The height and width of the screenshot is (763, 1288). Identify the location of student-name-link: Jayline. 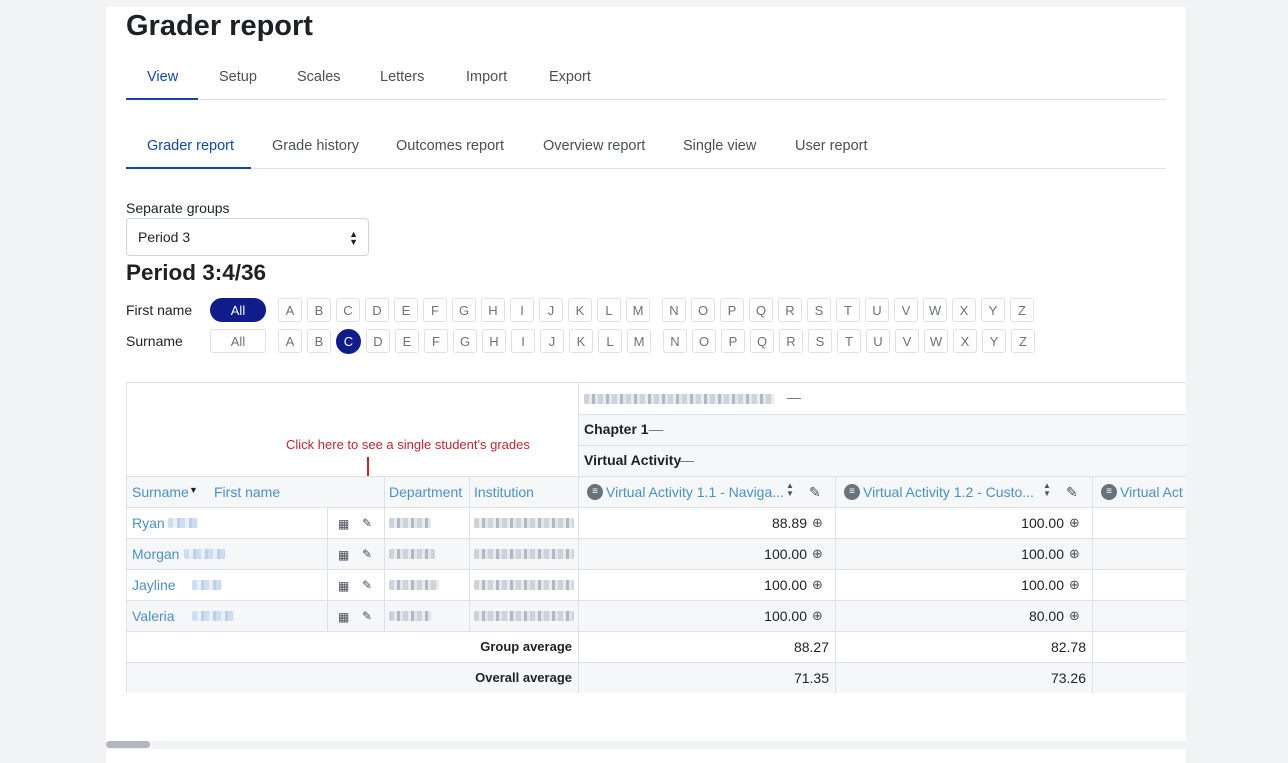
(154, 585).